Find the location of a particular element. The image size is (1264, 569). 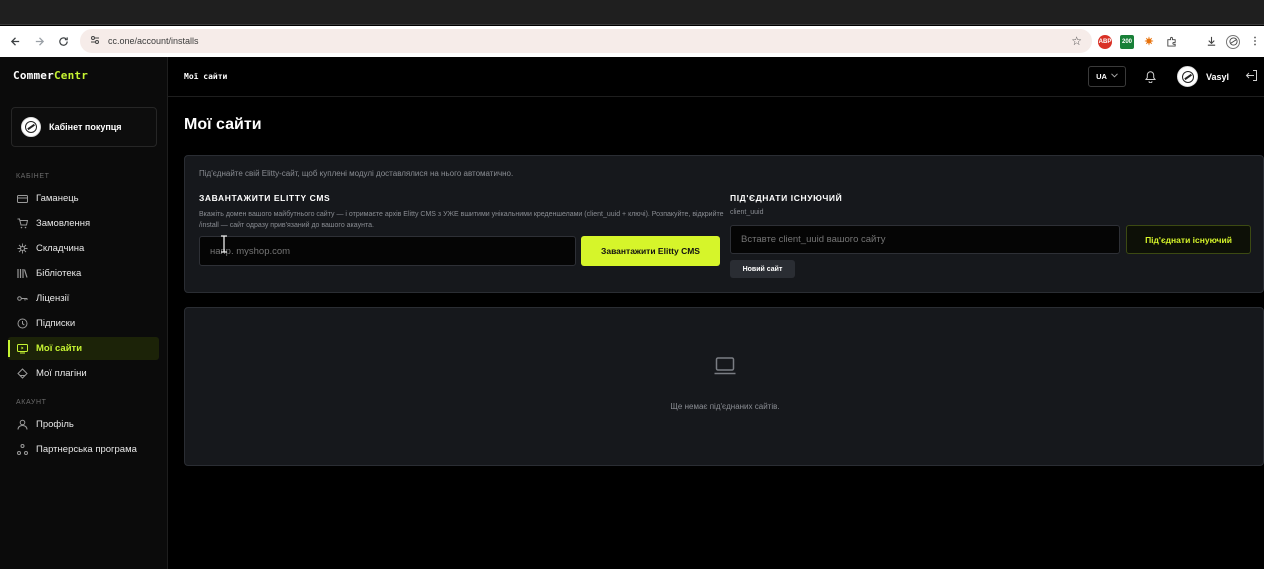

back-icon is located at coordinates (15, 41).